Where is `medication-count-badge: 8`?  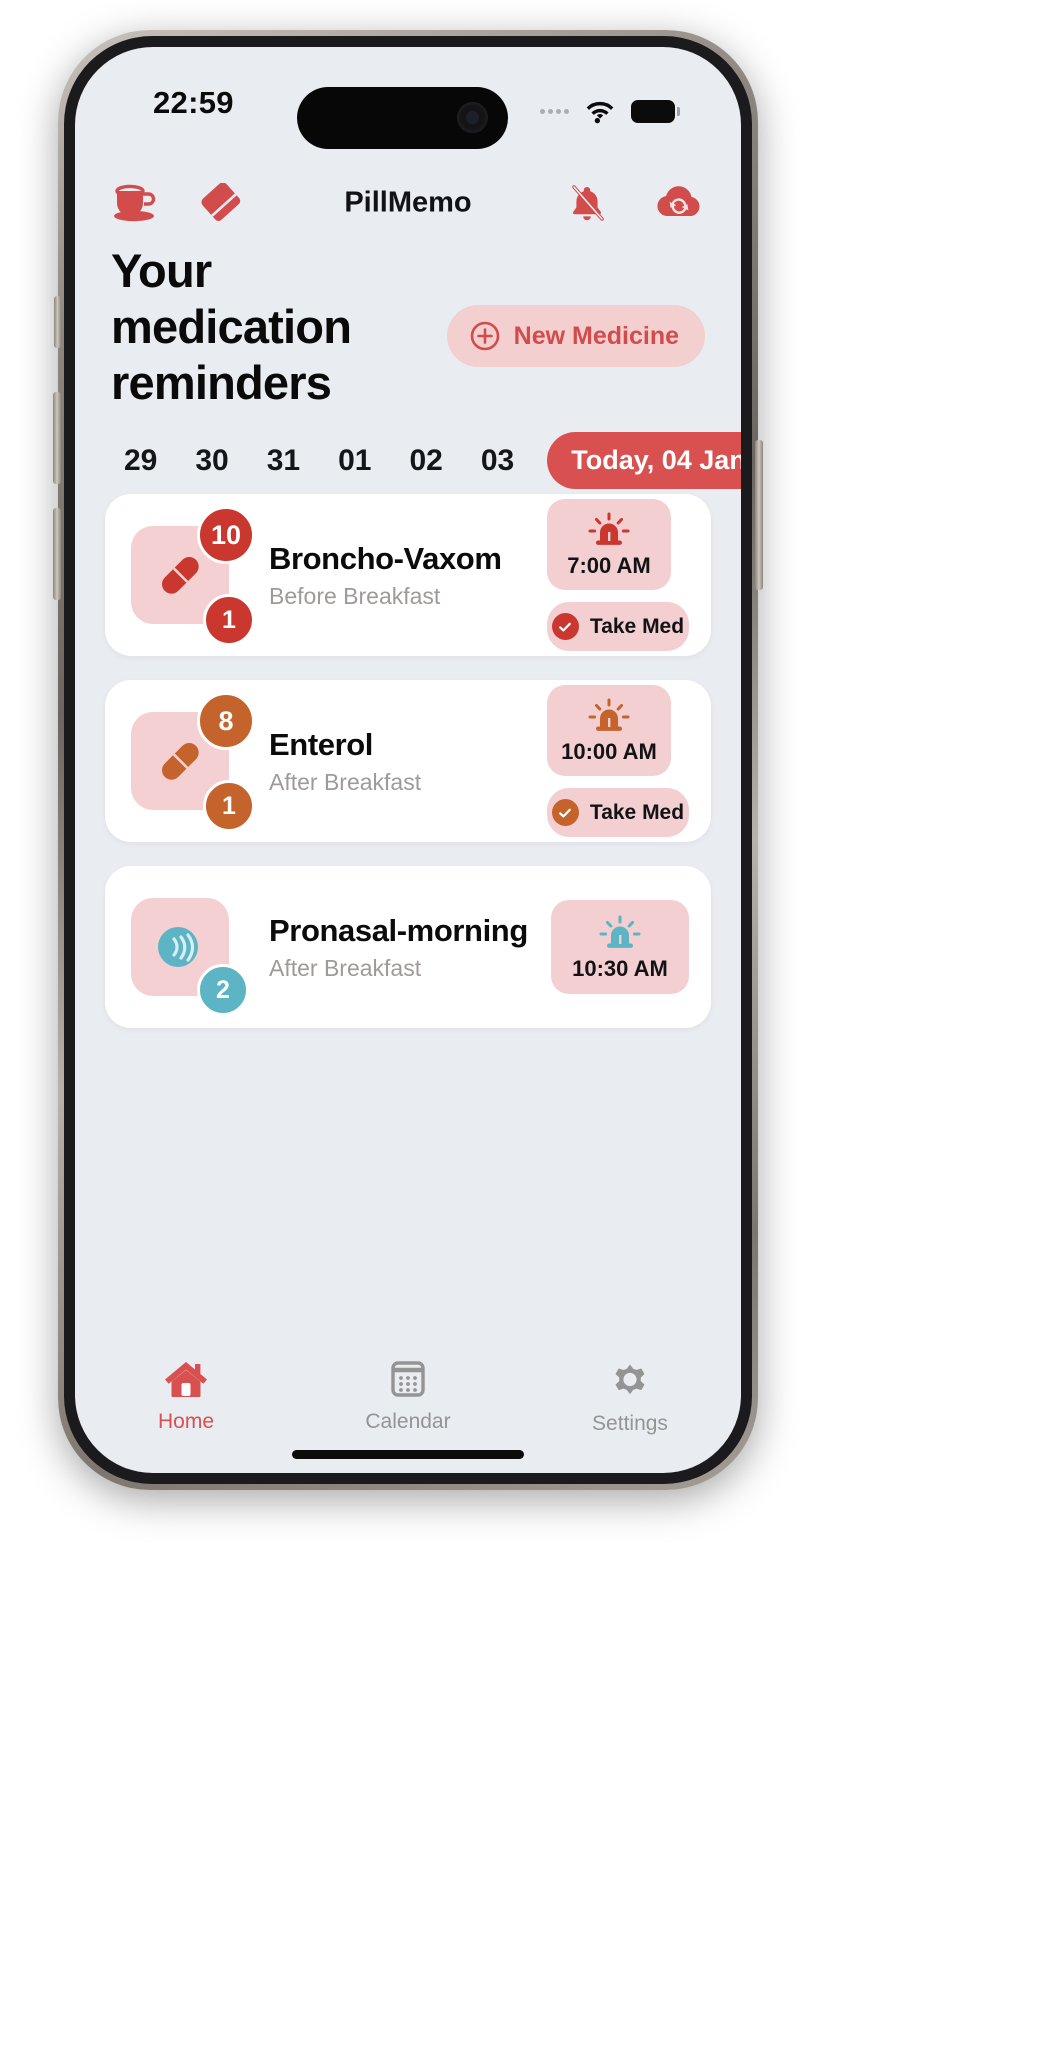 medication-count-badge: 8 is located at coordinates (226, 721).